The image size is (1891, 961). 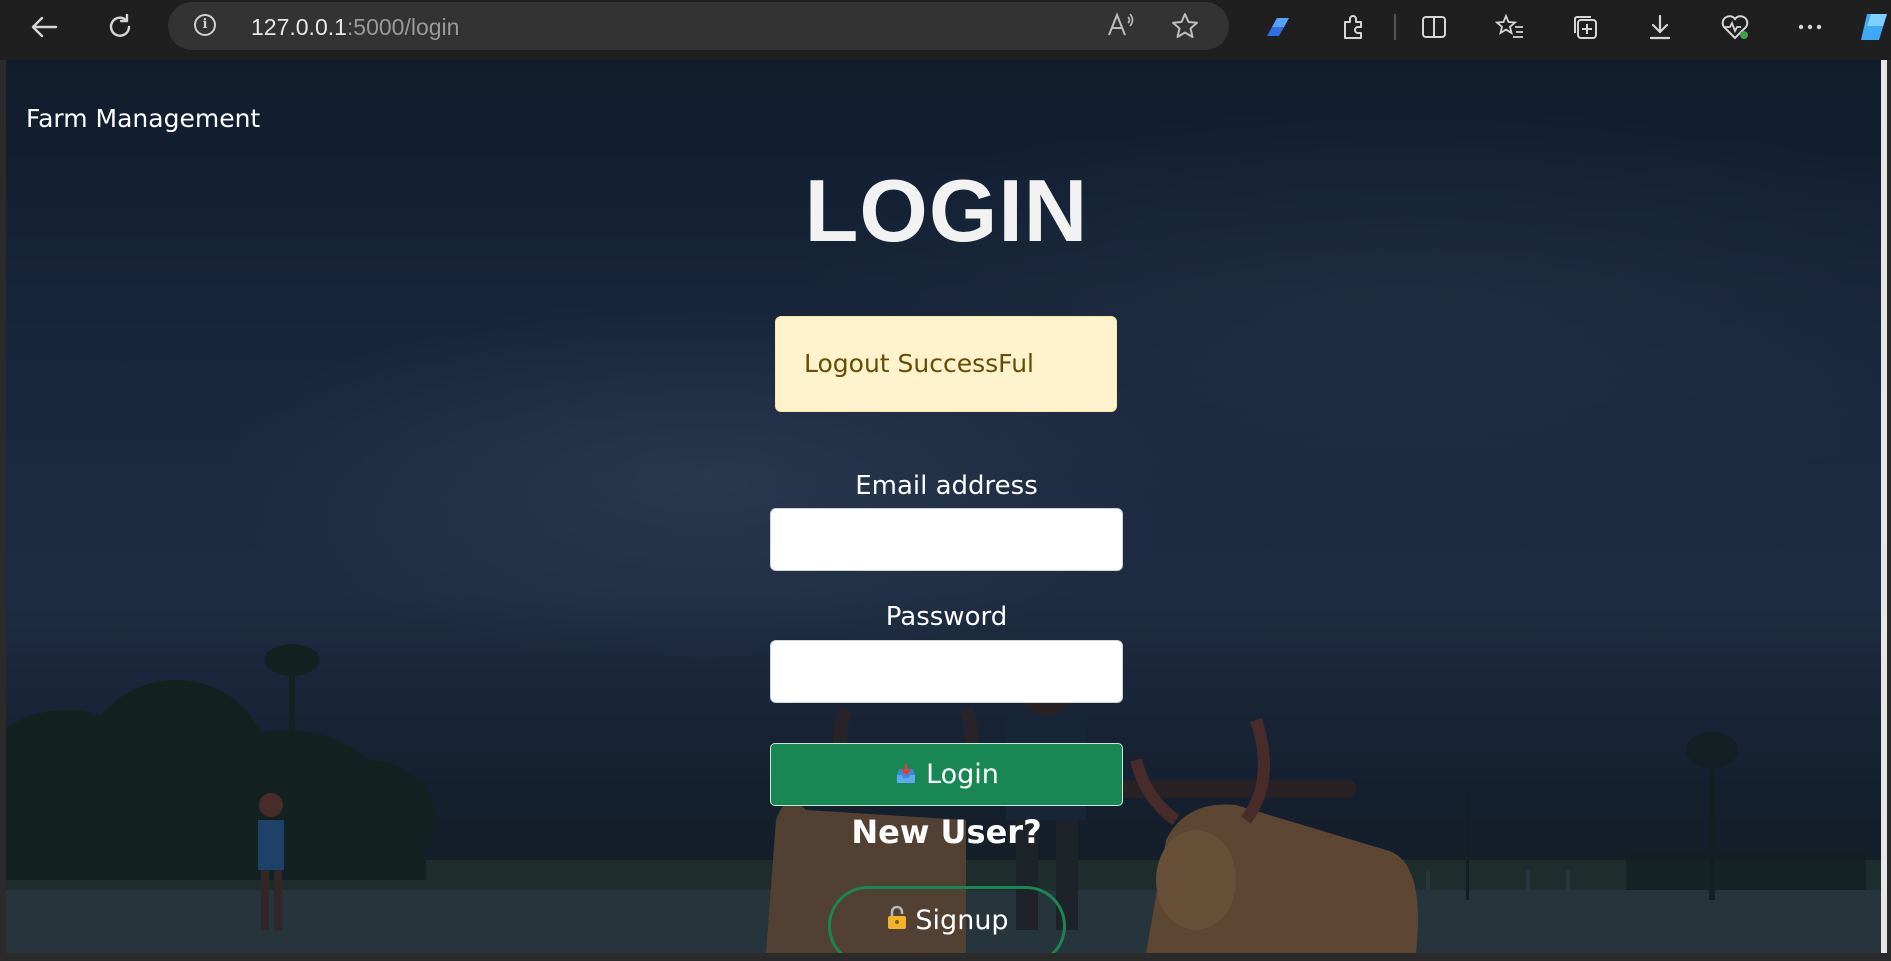 What do you see at coordinates (962, 774) in the screenshot?
I see `login-button-label: Login` at bounding box center [962, 774].